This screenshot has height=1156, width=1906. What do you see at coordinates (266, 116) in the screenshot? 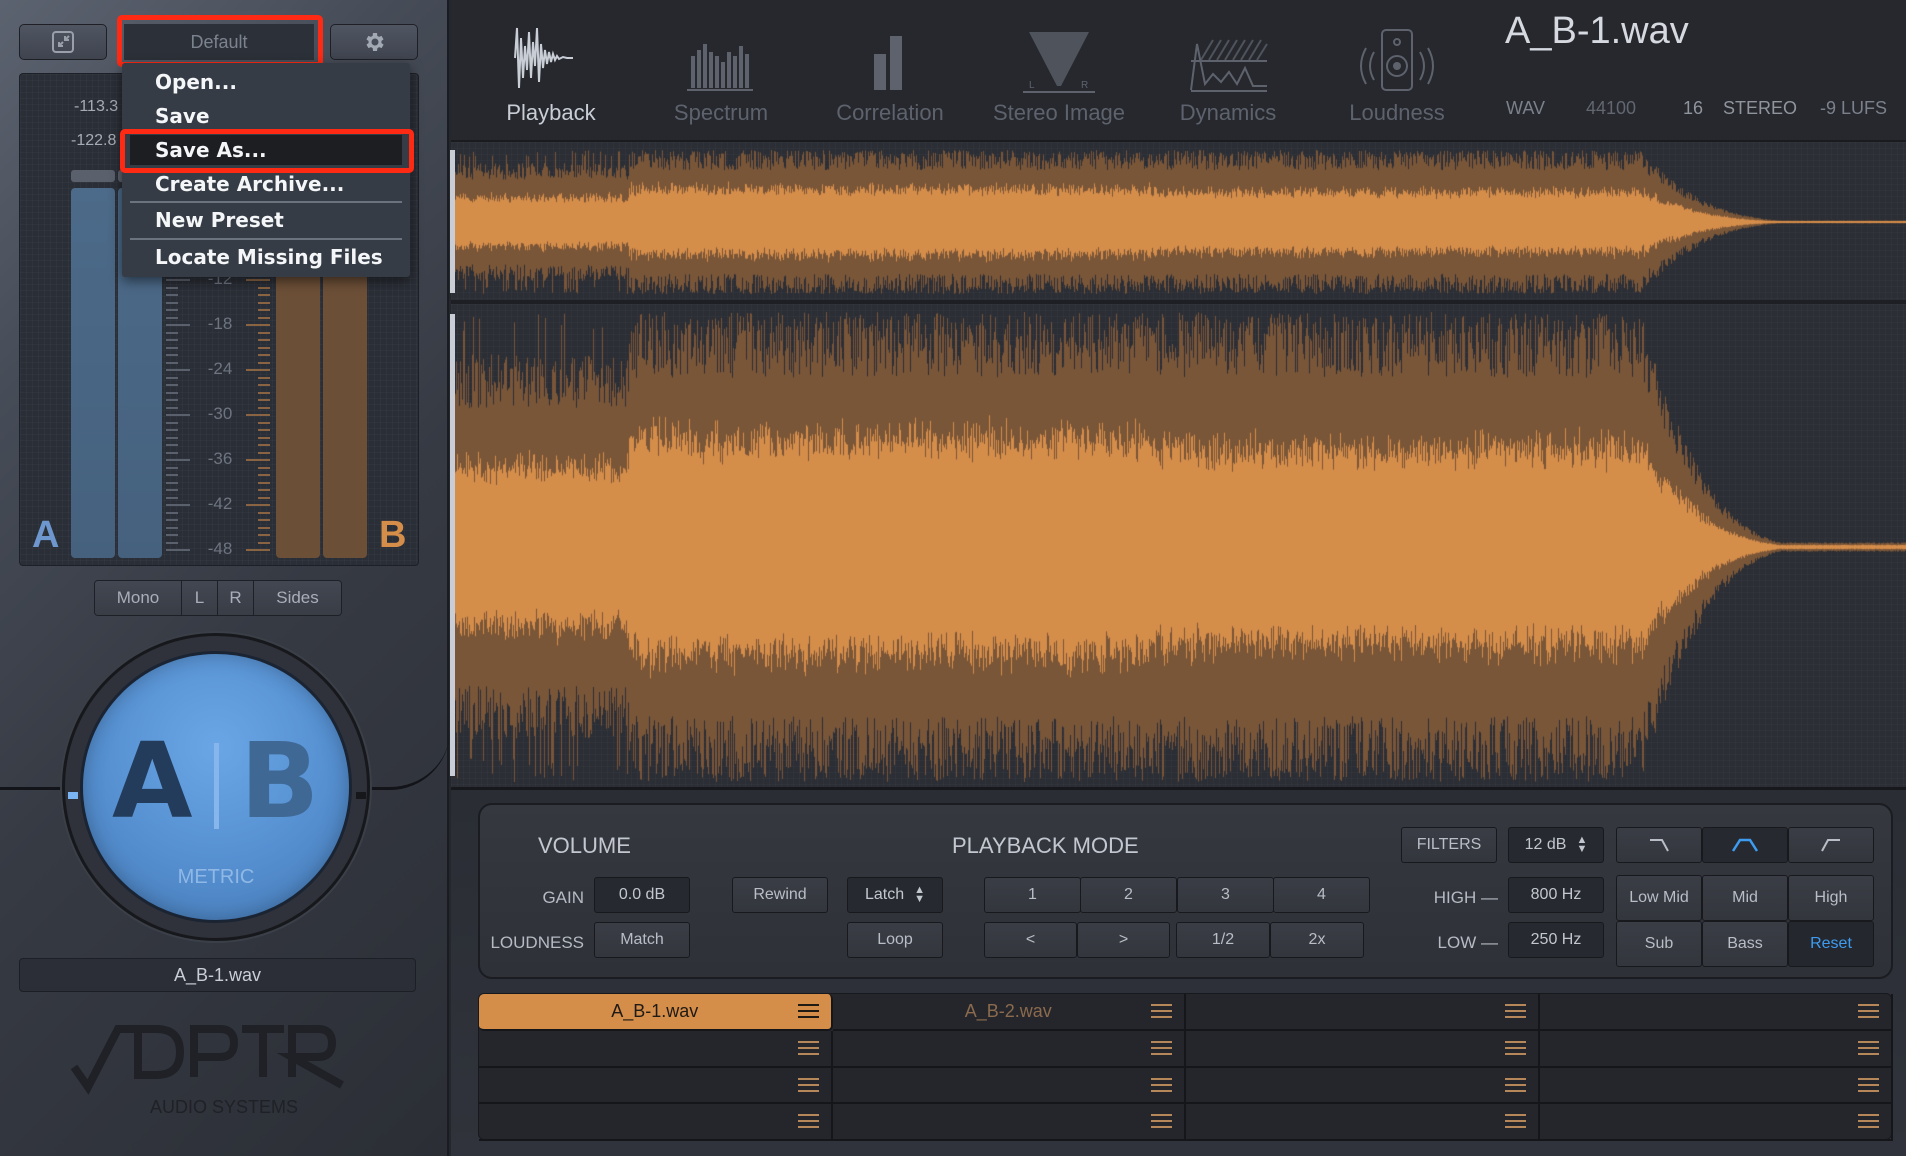
I see `menu-item-save: Save` at bounding box center [266, 116].